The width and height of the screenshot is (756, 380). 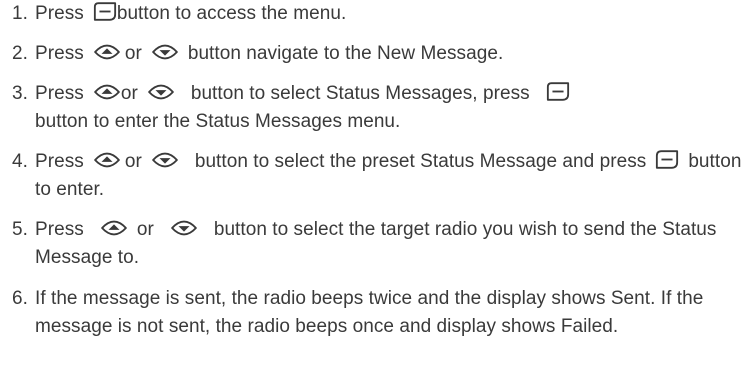 What do you see at coordinates (20, 298) in the screenshot?
I see `step-number: 6.` at bounding box center [20, 298].